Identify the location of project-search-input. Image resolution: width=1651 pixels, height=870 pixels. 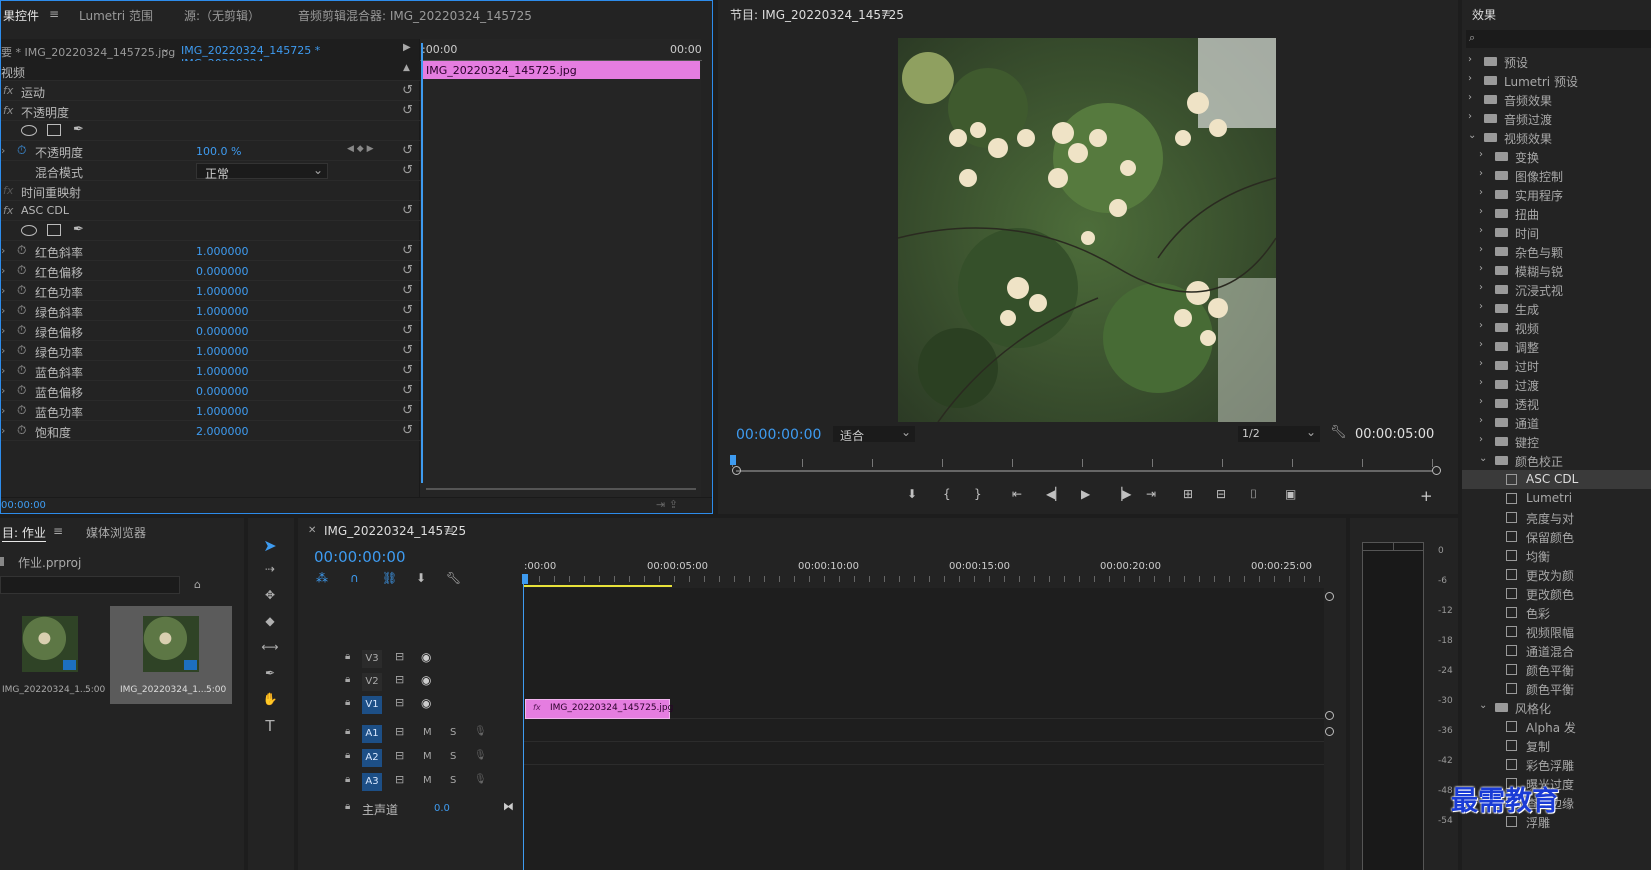
(90, 585).